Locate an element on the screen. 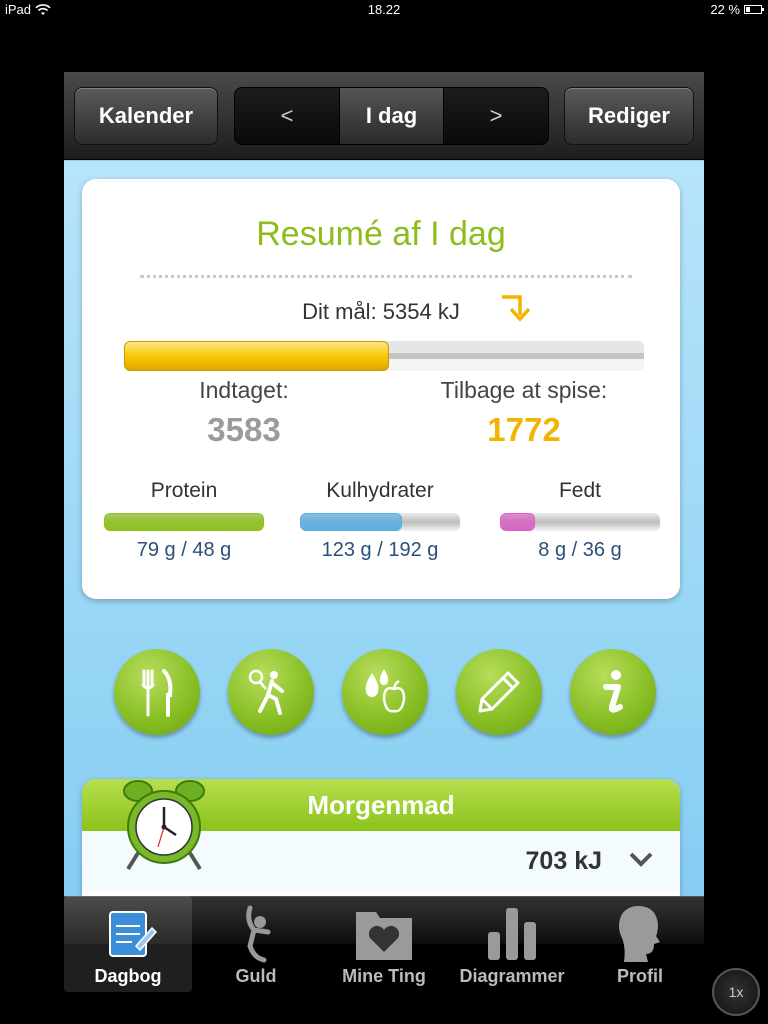  tab-mine-ting: Mine Ting is located at coordinates (384, 944).